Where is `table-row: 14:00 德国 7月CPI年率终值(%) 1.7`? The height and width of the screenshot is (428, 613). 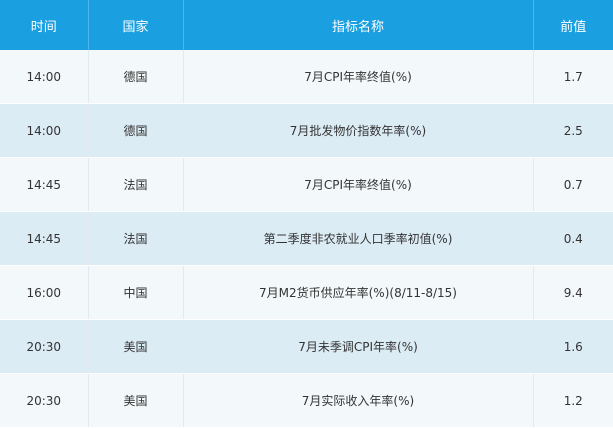 table-row: 14:00 德国 7月CPI年率终值(%) 1.7 is located at coordinates (306, 77).